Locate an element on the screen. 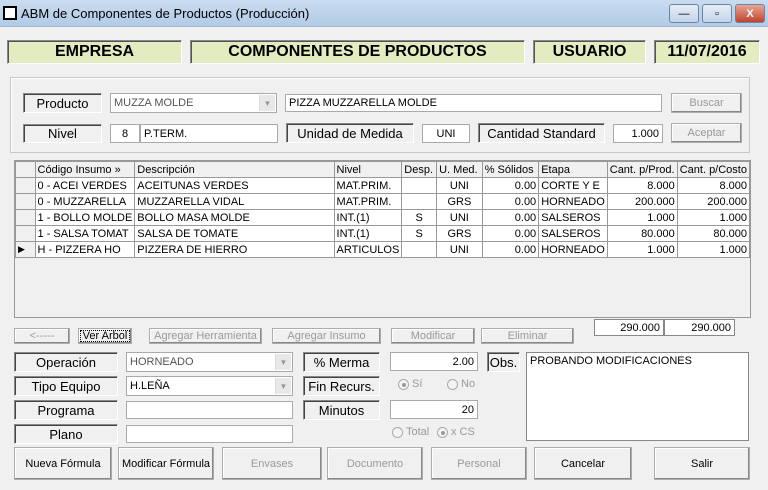 The width and height of the screenshot is (768, 490). table-cell: ACEITUNAS VERDES is located at coordinates (234, 185).